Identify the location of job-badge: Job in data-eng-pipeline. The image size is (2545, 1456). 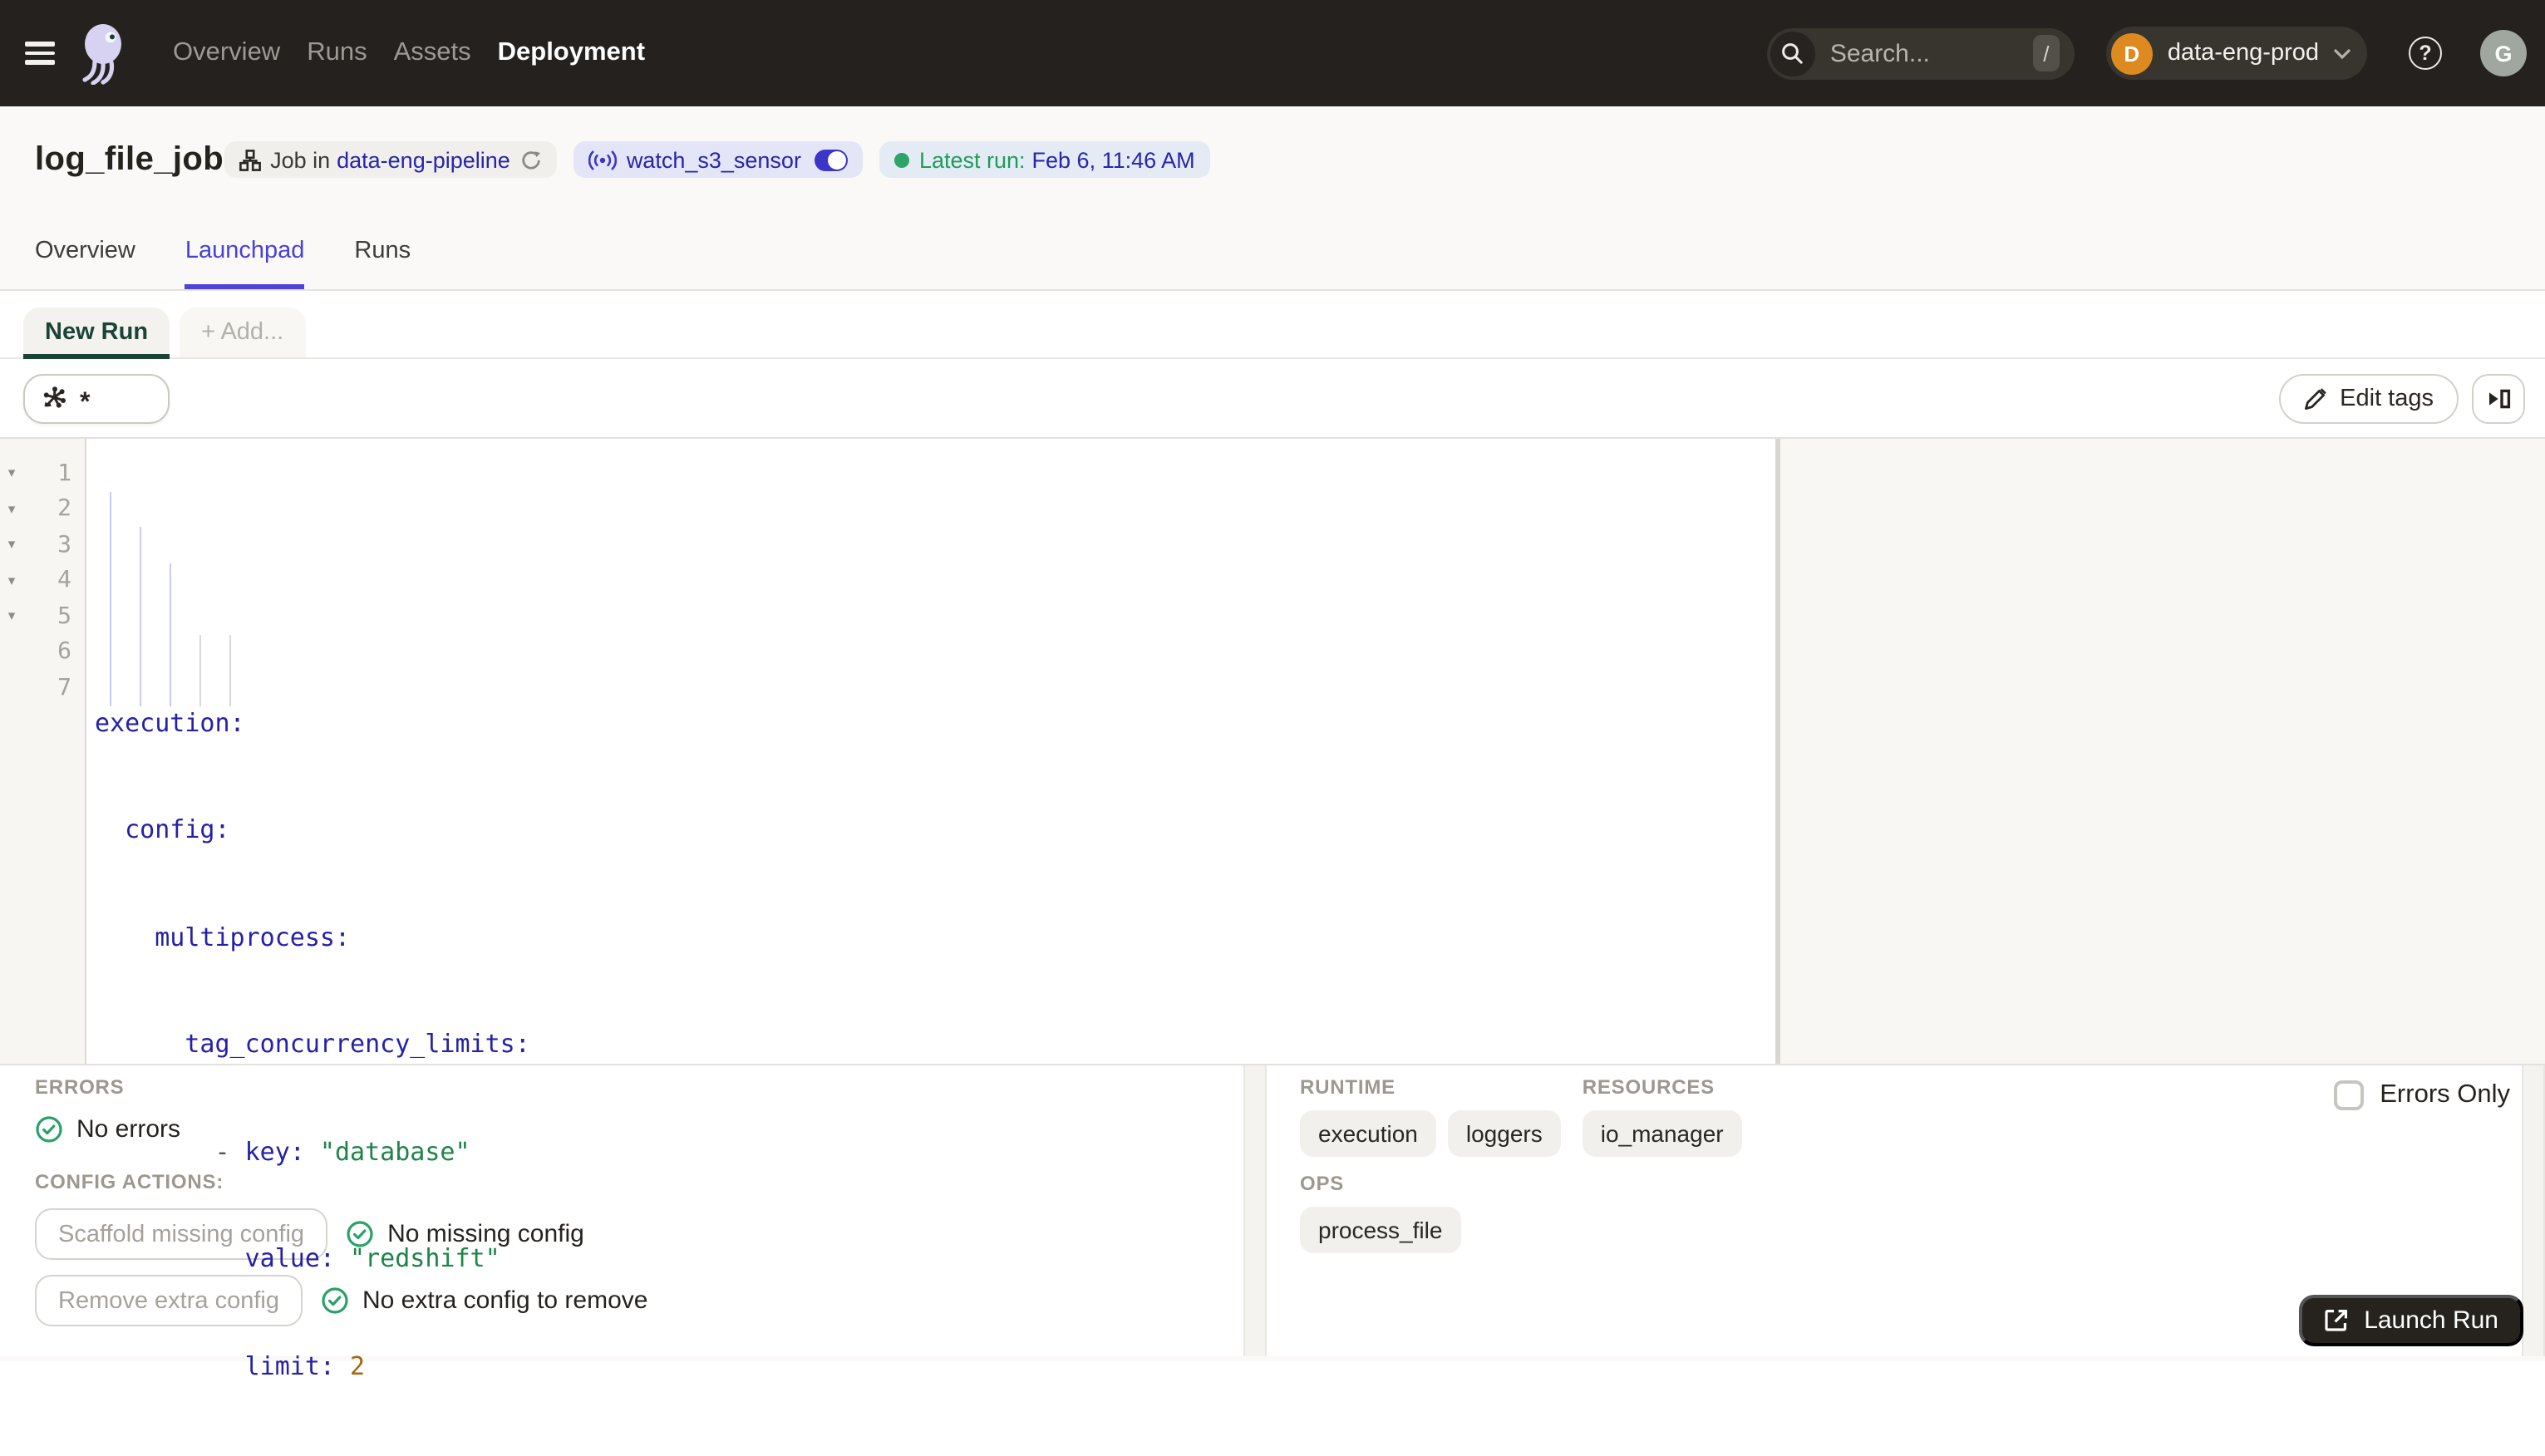
(390, 159).